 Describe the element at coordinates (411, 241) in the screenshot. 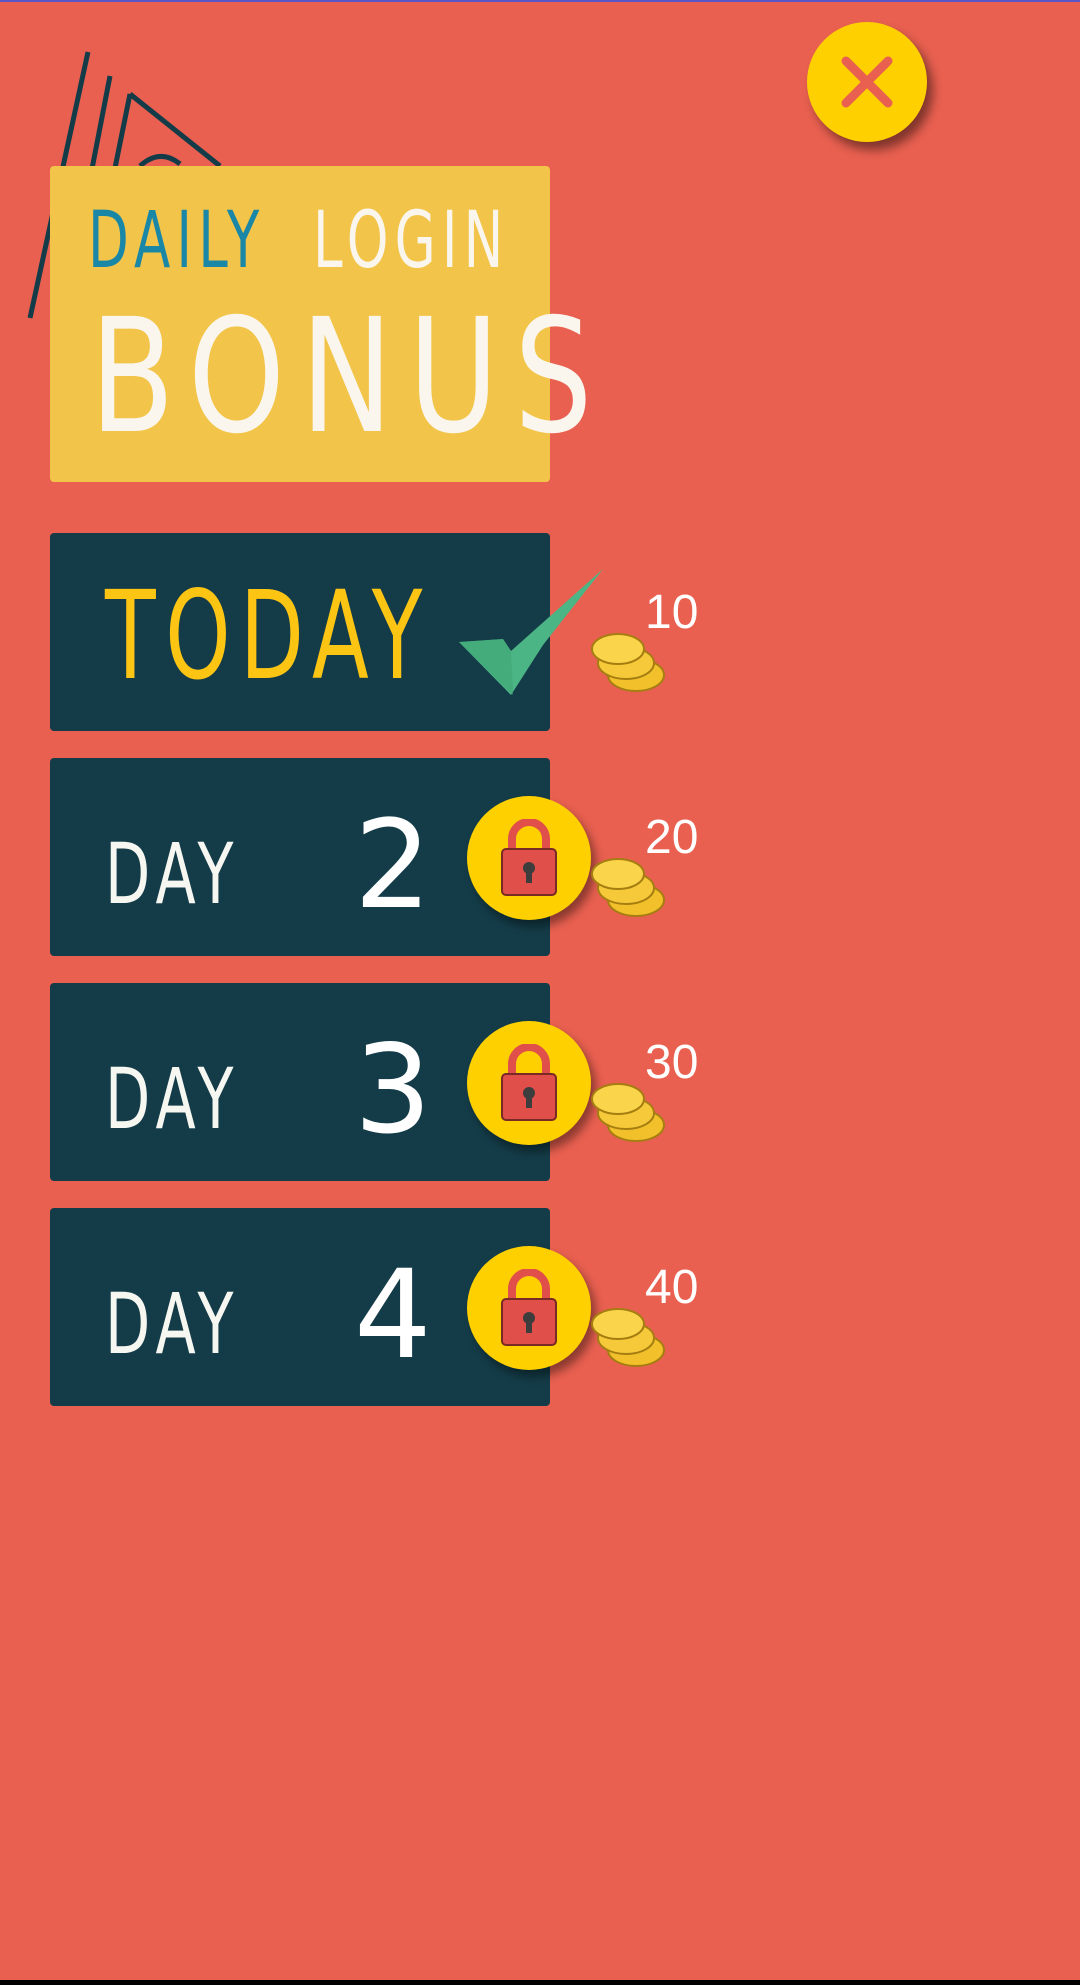

I see `title-login: LOGIN` at that location.